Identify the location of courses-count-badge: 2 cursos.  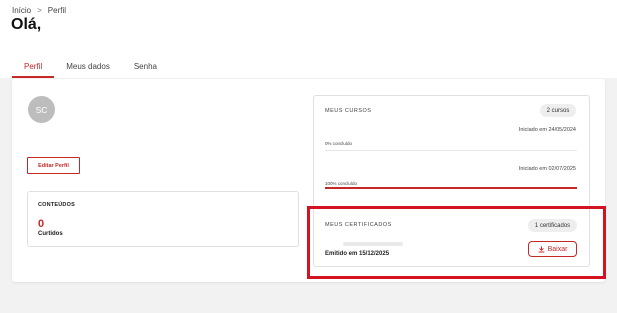
(558, 110).